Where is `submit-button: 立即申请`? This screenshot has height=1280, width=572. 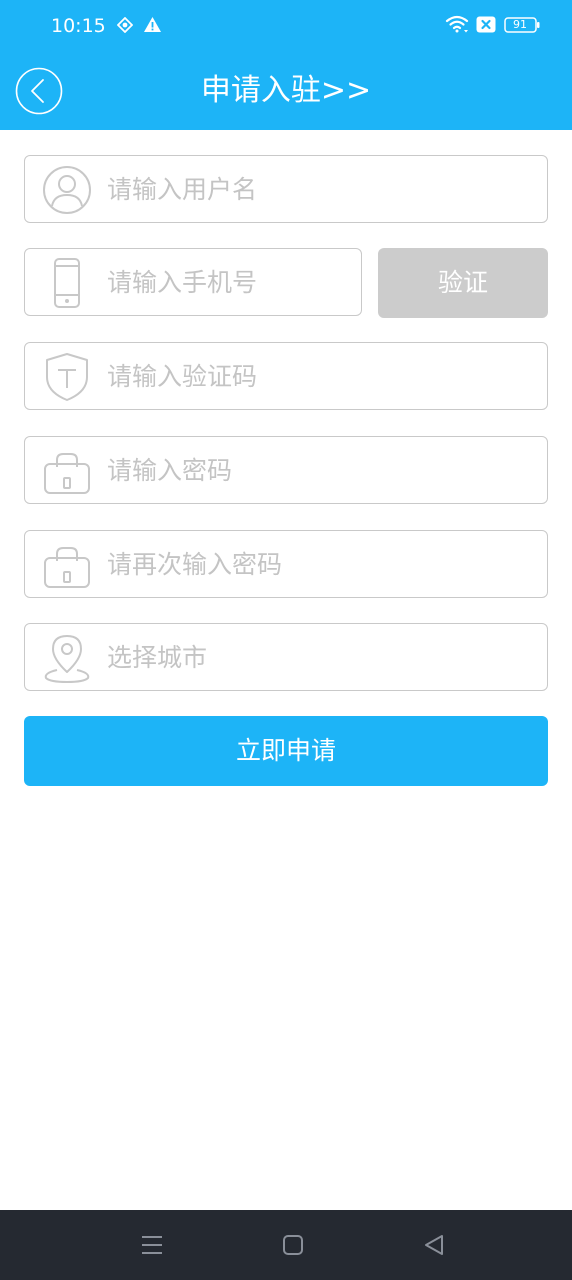
submit-button: 立即申请 is located at coordinates (286, 751).